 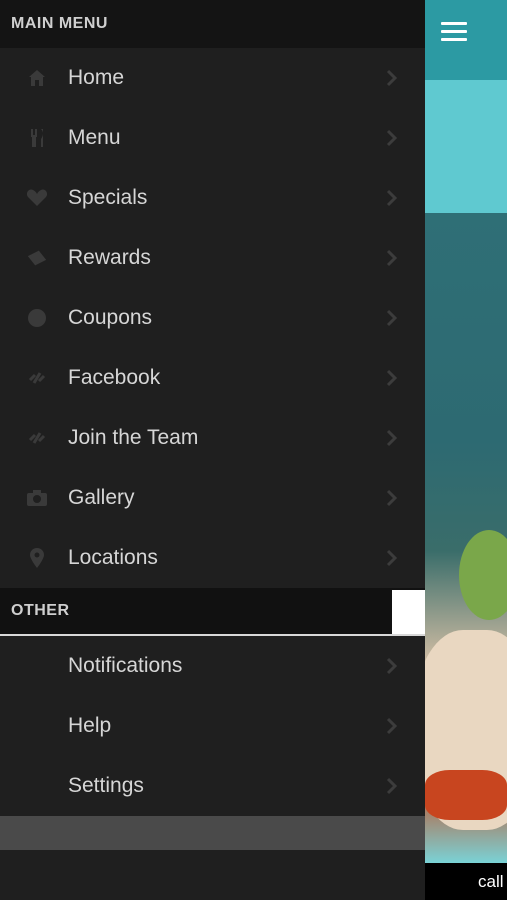 What do you see at coordinates (37, 138) in the screenshot?
I see `utensils-icon` at bounding box center [37, 138].